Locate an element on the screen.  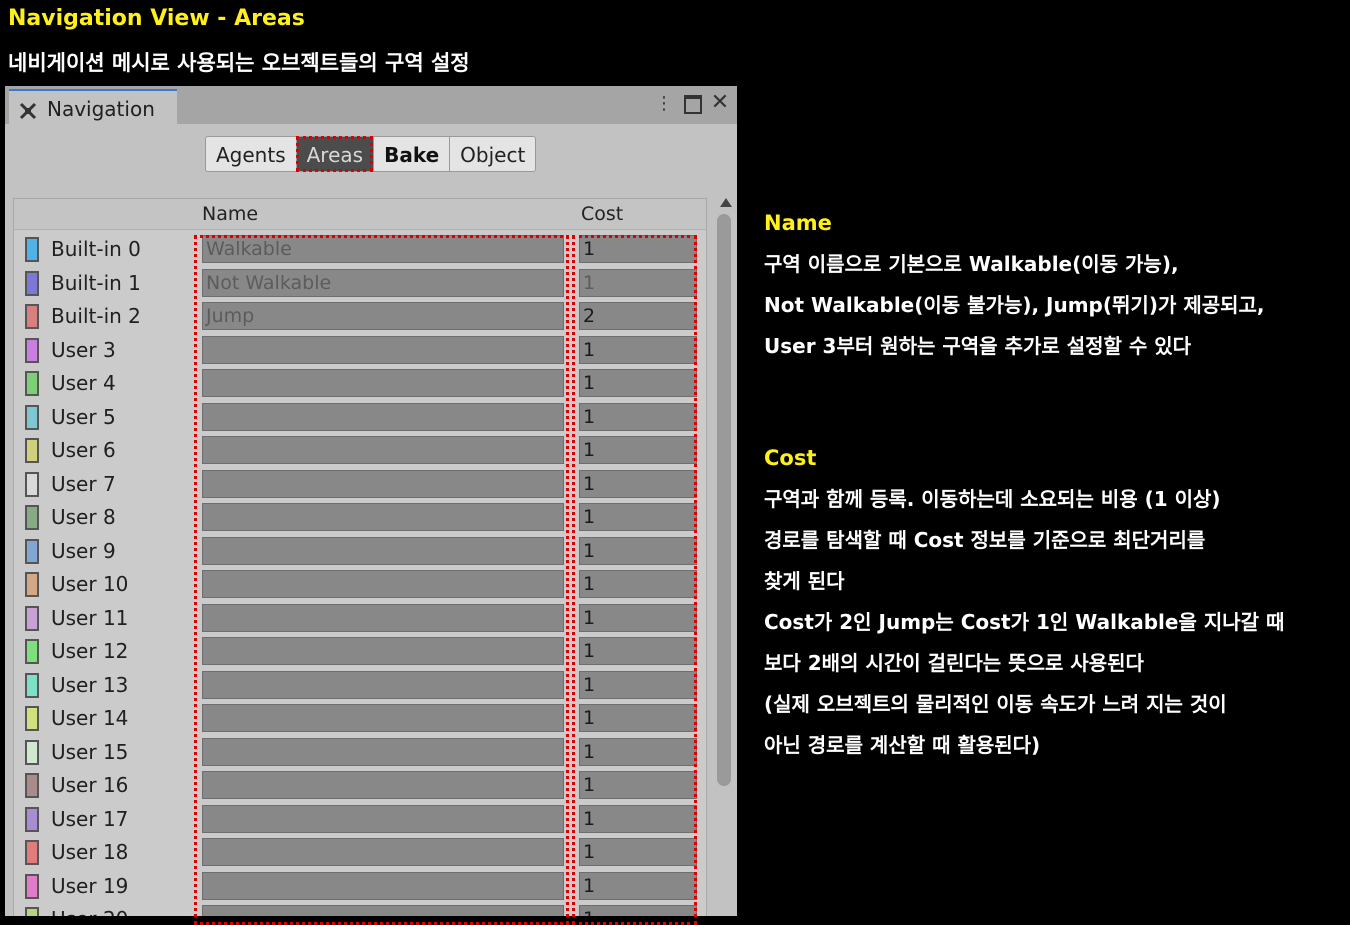
area-row: User 12 1 is located at coordinates (360, 652).